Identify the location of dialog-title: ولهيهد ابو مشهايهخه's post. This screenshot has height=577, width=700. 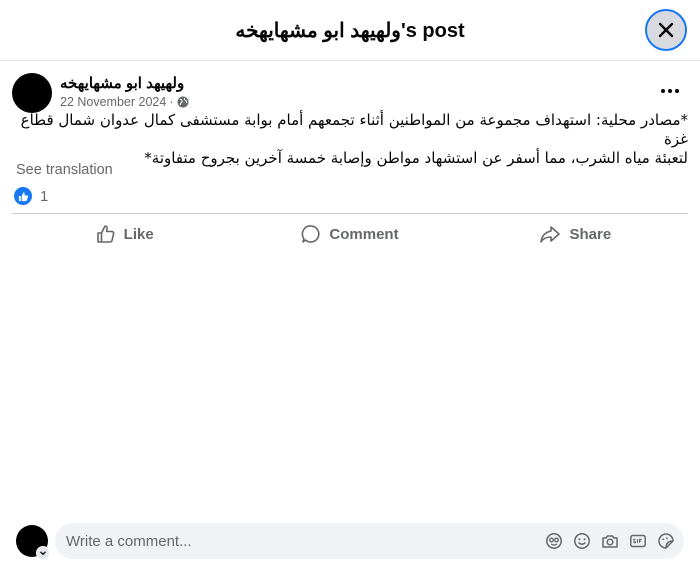
(350, 31).